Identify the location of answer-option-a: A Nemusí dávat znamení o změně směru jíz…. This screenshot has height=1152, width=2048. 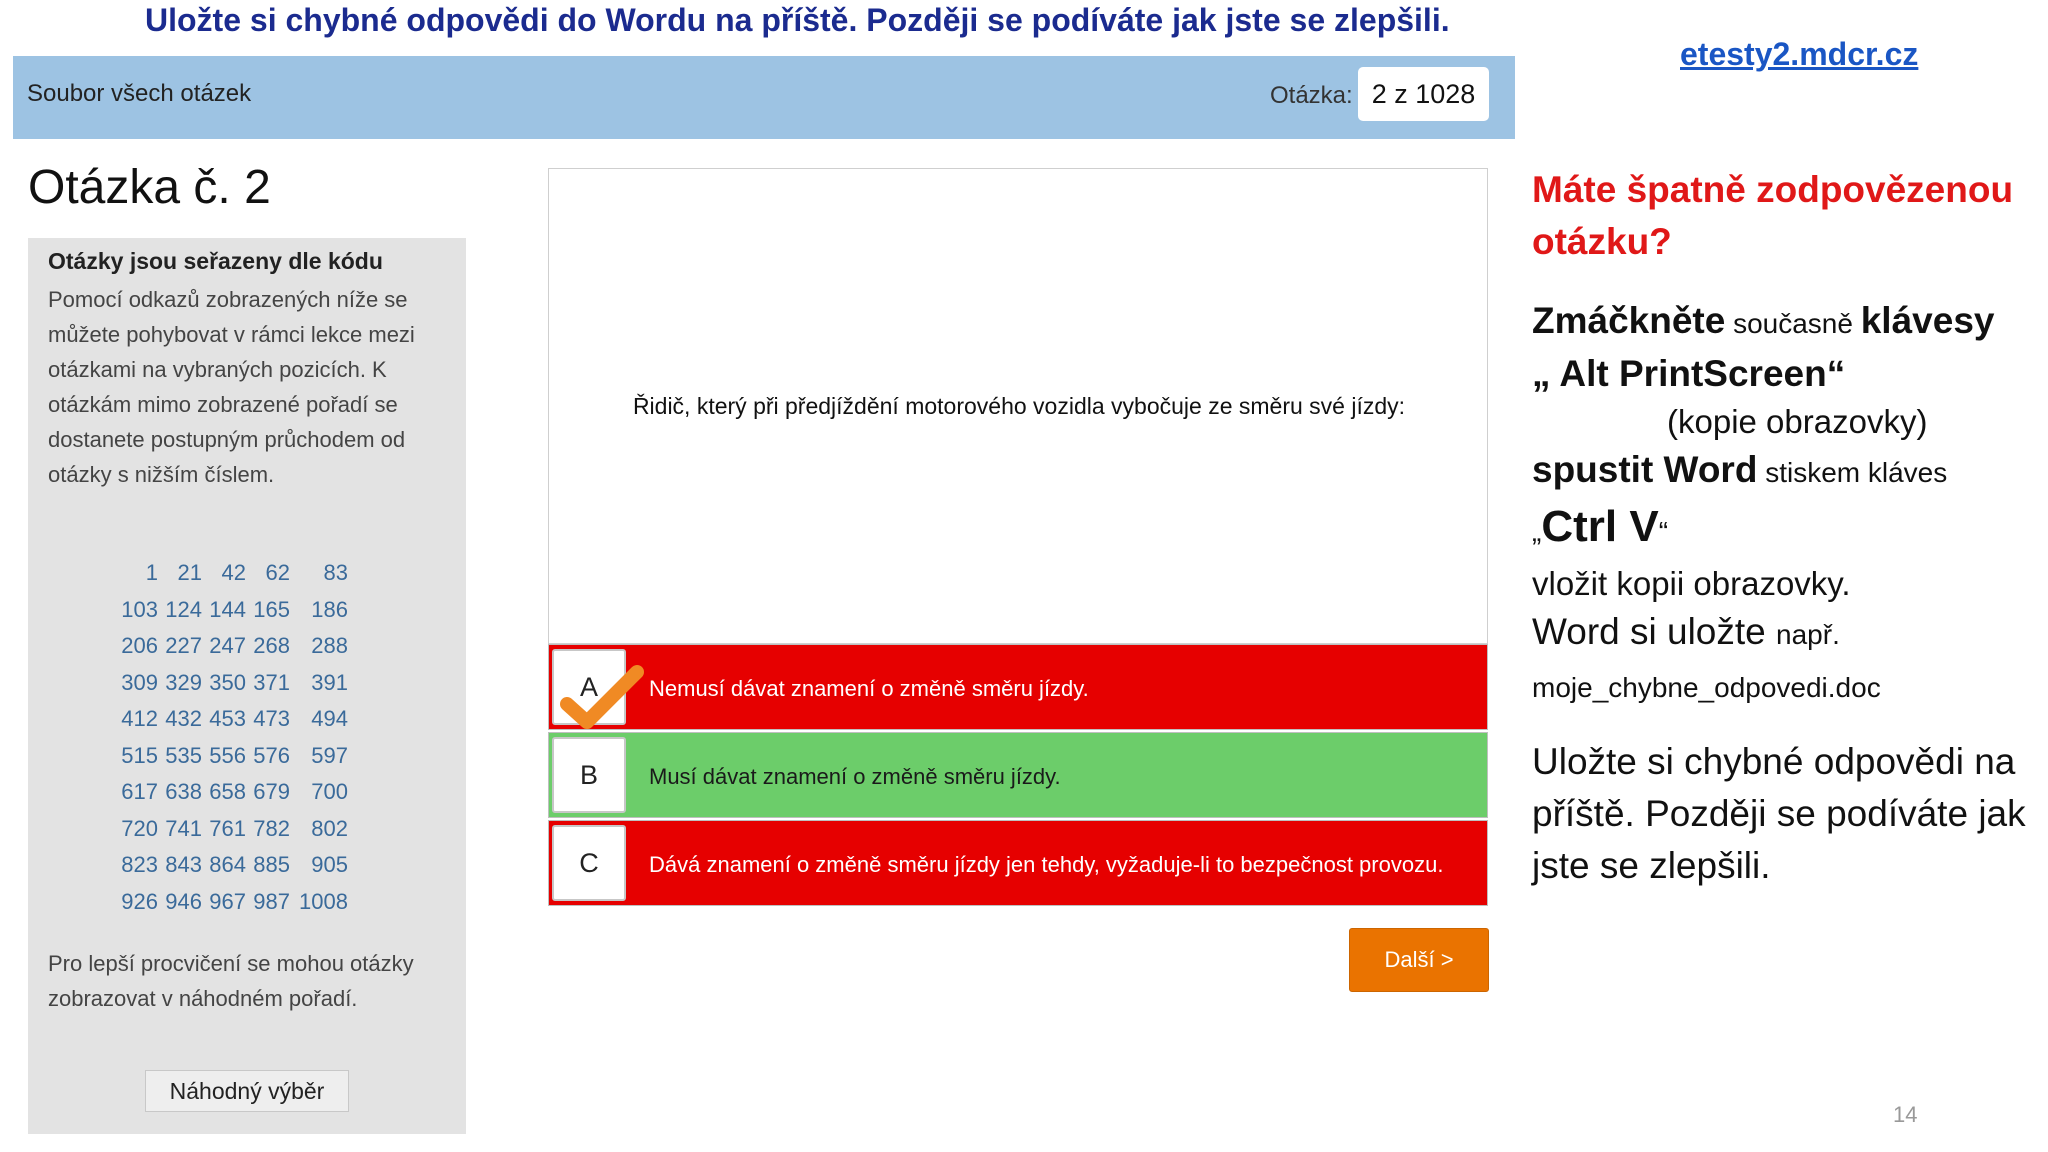
(1018, 687).